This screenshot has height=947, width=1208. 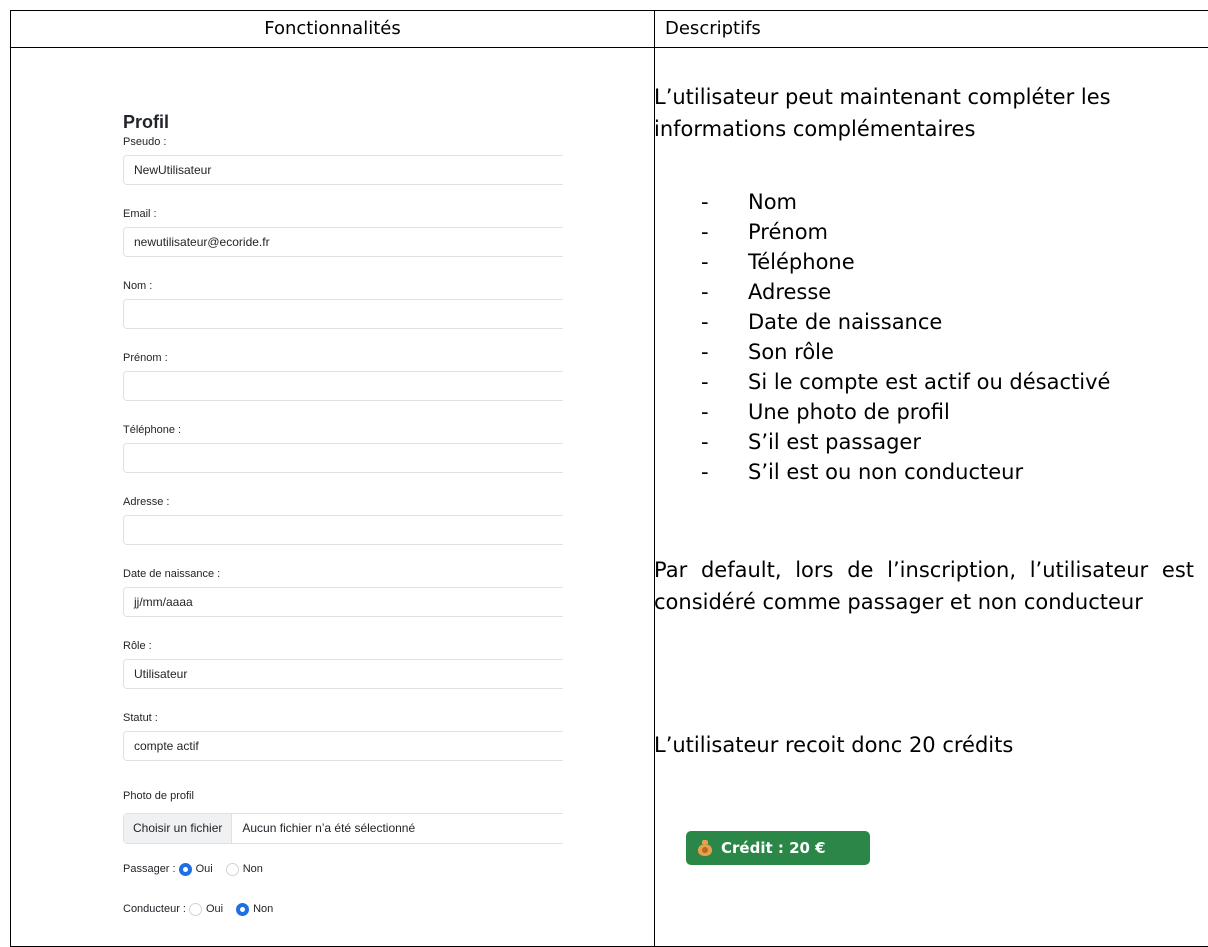 What do you see at coordinates (749, 202) in the screenshot?
I see `list-item: - Nom` at bounding box center [749, 202].